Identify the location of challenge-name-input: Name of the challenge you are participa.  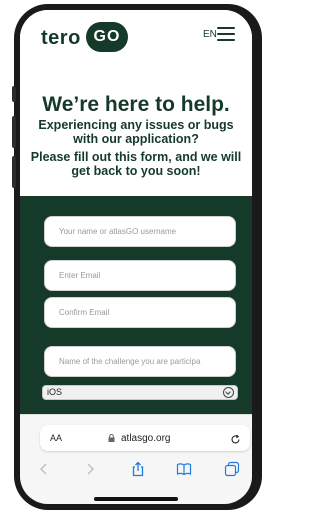
(140, 361).